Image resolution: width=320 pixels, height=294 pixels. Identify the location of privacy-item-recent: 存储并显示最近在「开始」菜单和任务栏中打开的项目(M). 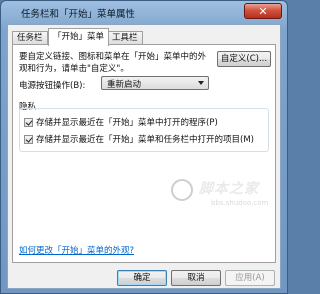
(139, 139).